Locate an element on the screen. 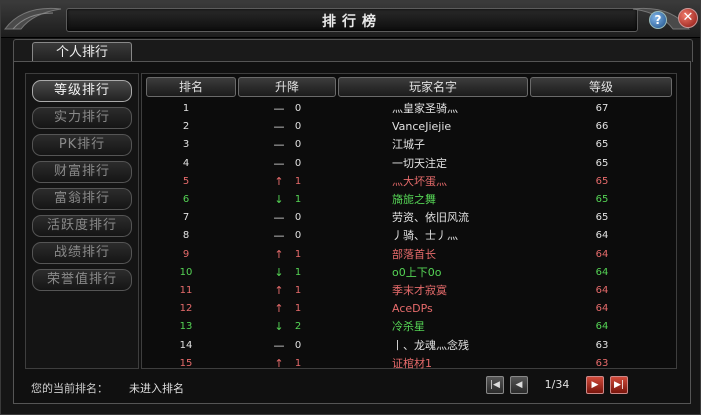 The image size is (701, 415). title-plate: 排行榜 is located at coordinates (352, 20).